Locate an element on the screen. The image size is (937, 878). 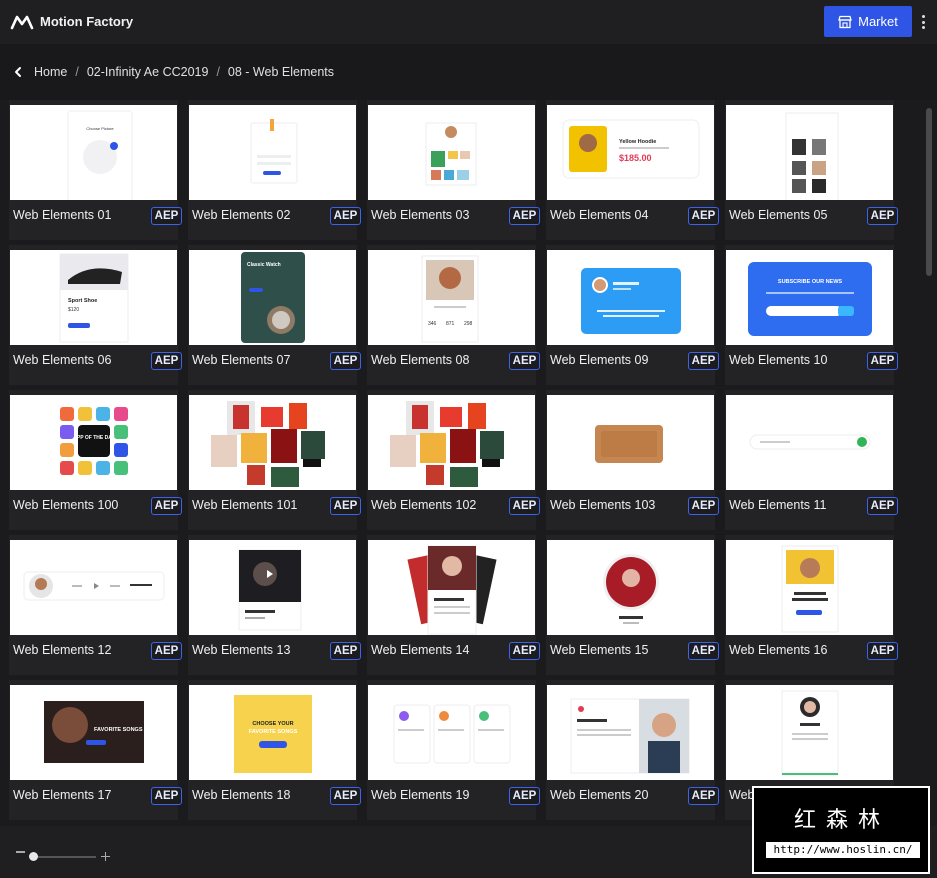
asset-card: Web Elements 02 AEP is located at coordinates (274, 170).